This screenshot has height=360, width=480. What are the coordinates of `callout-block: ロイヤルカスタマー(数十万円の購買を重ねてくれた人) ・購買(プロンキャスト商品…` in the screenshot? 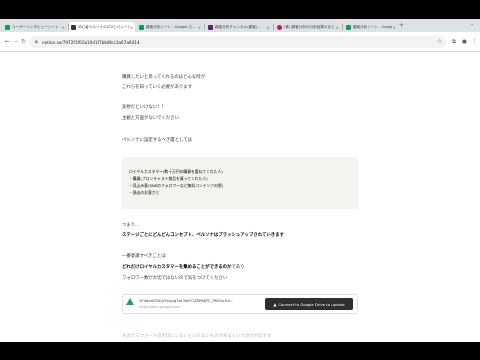 It's located at (240, 183).